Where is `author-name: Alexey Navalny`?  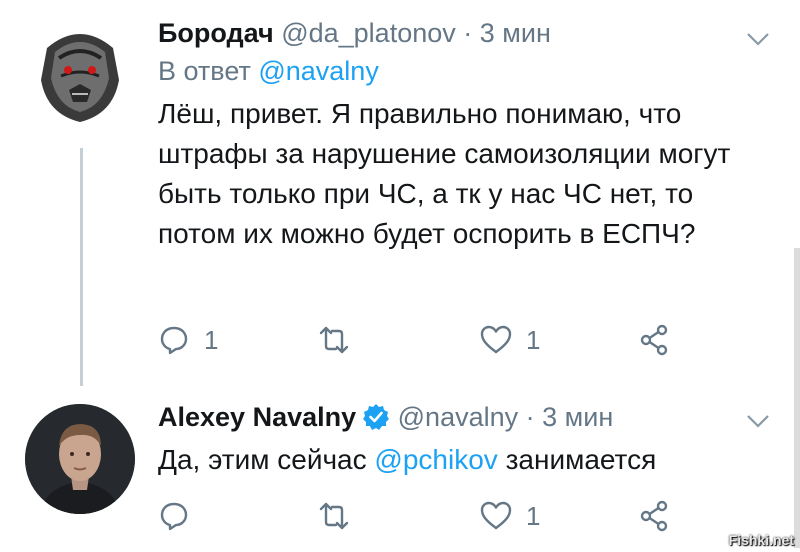
author-name: Alexey Navalny is located at coordinates (257, 417).